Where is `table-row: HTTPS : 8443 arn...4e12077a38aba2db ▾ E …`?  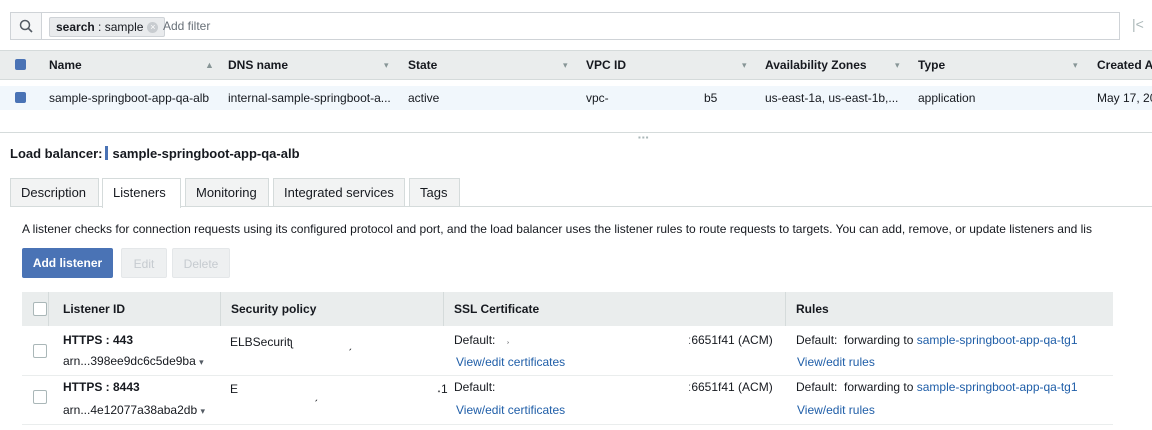
table-row: HTTPS : 8443 arn...4e12077a38aba2db ▾ E … is located at coordinates (567, 400).